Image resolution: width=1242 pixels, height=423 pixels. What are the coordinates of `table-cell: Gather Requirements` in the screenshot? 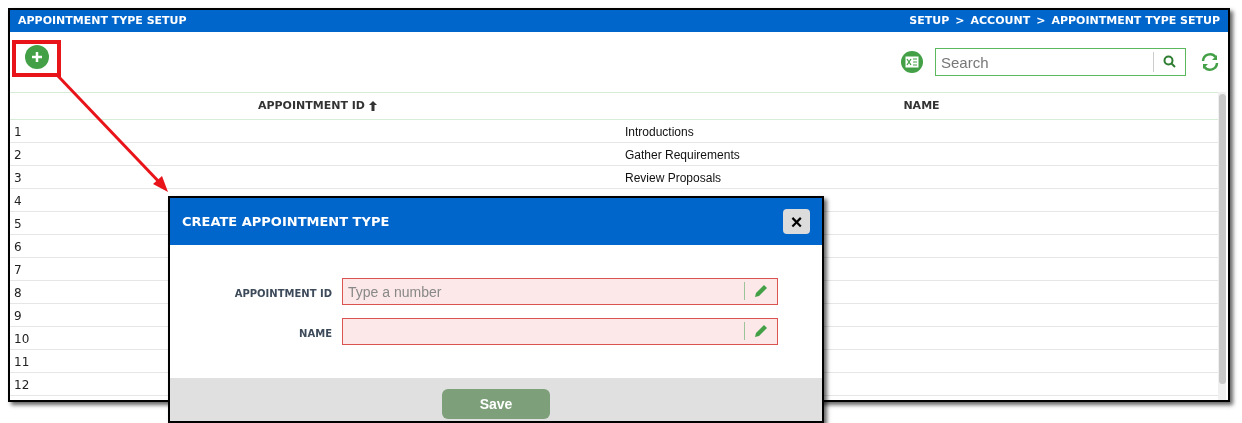 It's located at (682, 155).